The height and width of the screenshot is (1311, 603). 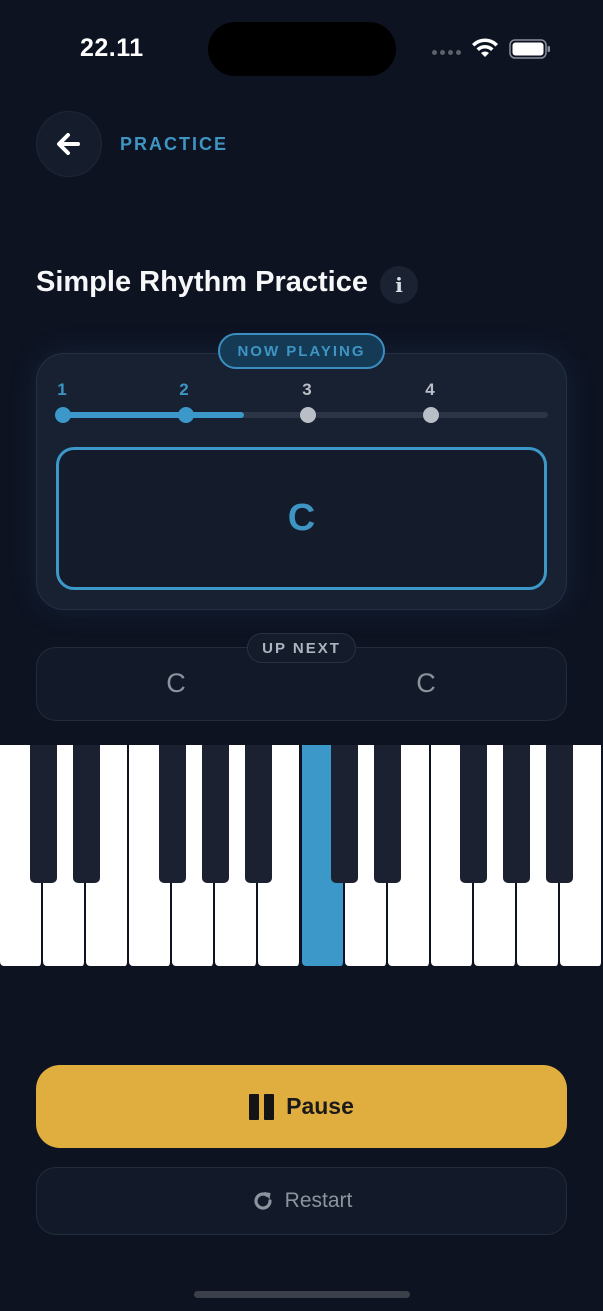 What do you see at coordinates (176, 683) in the screenshot?
I see `next-chord-1: C` at bounding box center [176, 683].